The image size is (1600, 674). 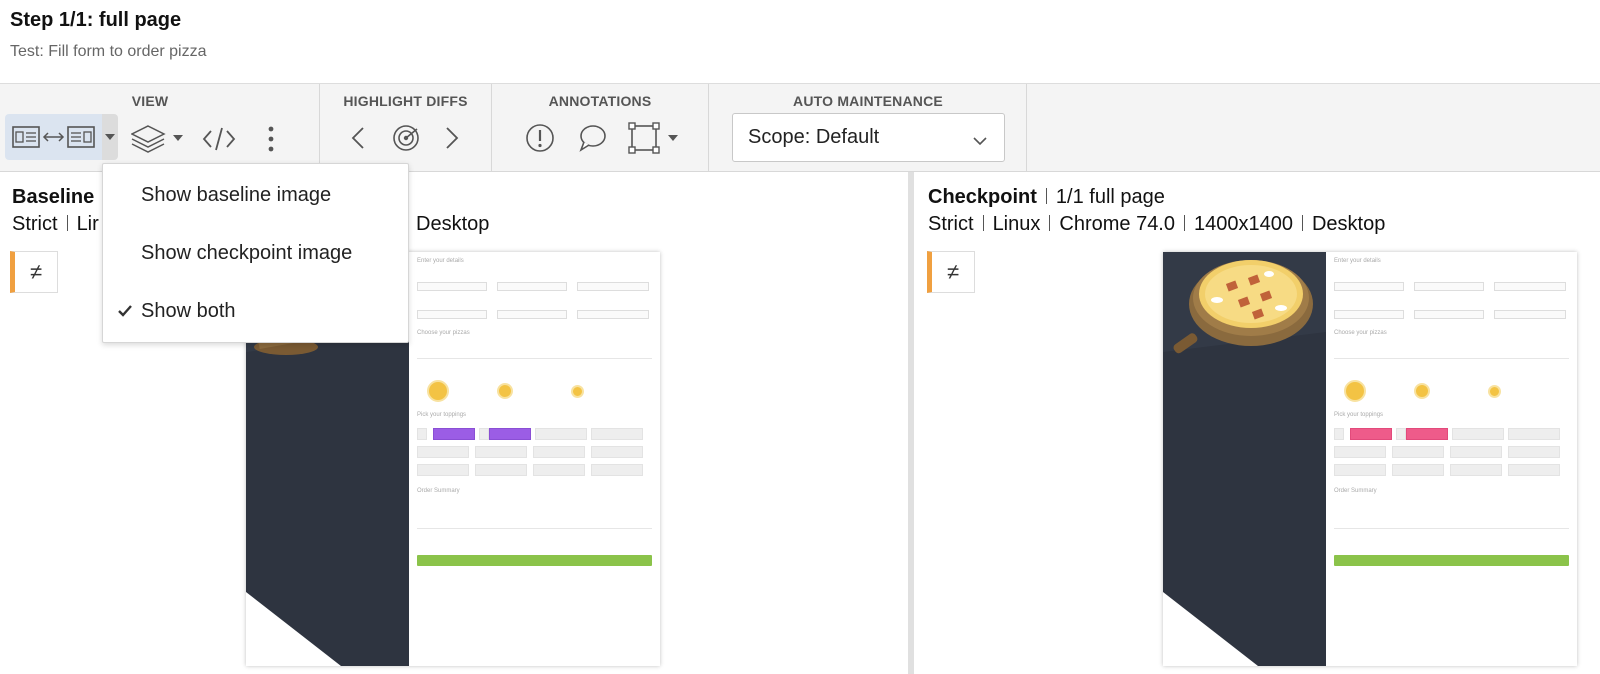 I want to click on view-group: VIEW, so click(x=160, y=128).